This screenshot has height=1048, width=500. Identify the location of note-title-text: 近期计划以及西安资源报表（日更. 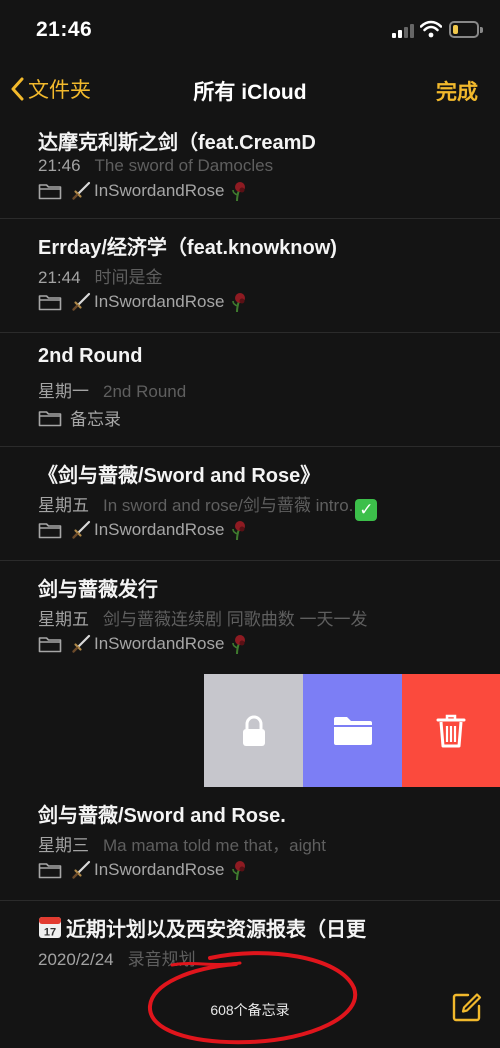
(216, 930).